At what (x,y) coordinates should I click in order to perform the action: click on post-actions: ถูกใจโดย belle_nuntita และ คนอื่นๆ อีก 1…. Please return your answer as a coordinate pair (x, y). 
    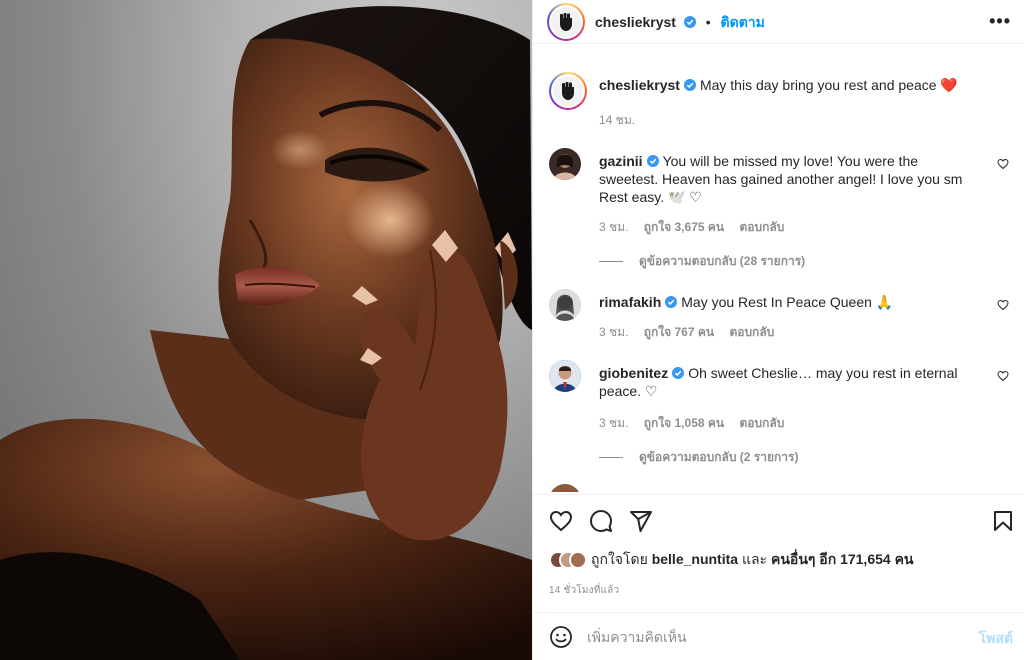
    Looking at the image, I should click on (778, 553).